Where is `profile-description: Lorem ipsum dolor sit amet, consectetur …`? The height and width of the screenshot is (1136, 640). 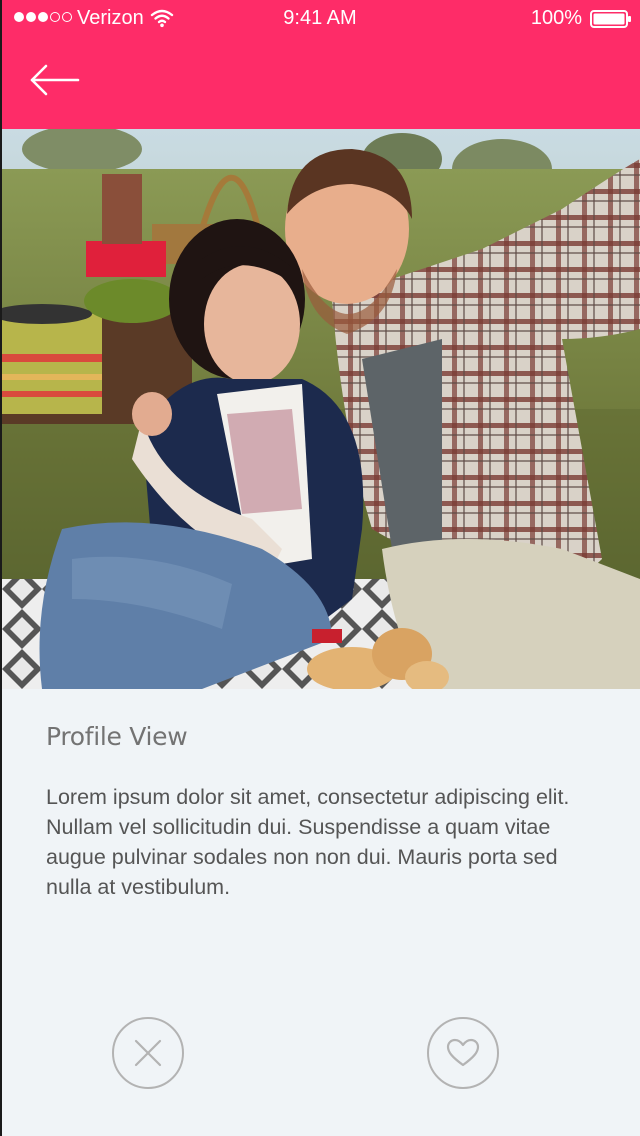
profile-description: Lorem ipsum dolor sit amet, consectetur … is located at coordinates (308, 842).